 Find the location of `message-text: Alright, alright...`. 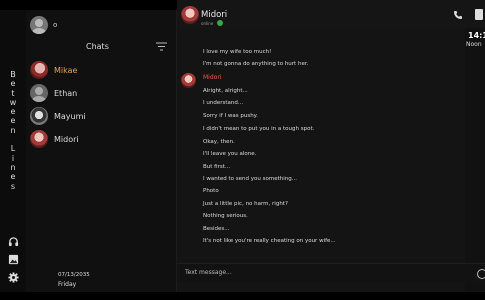

message-text: Alright, alright... is located at coordinates (225, 91).